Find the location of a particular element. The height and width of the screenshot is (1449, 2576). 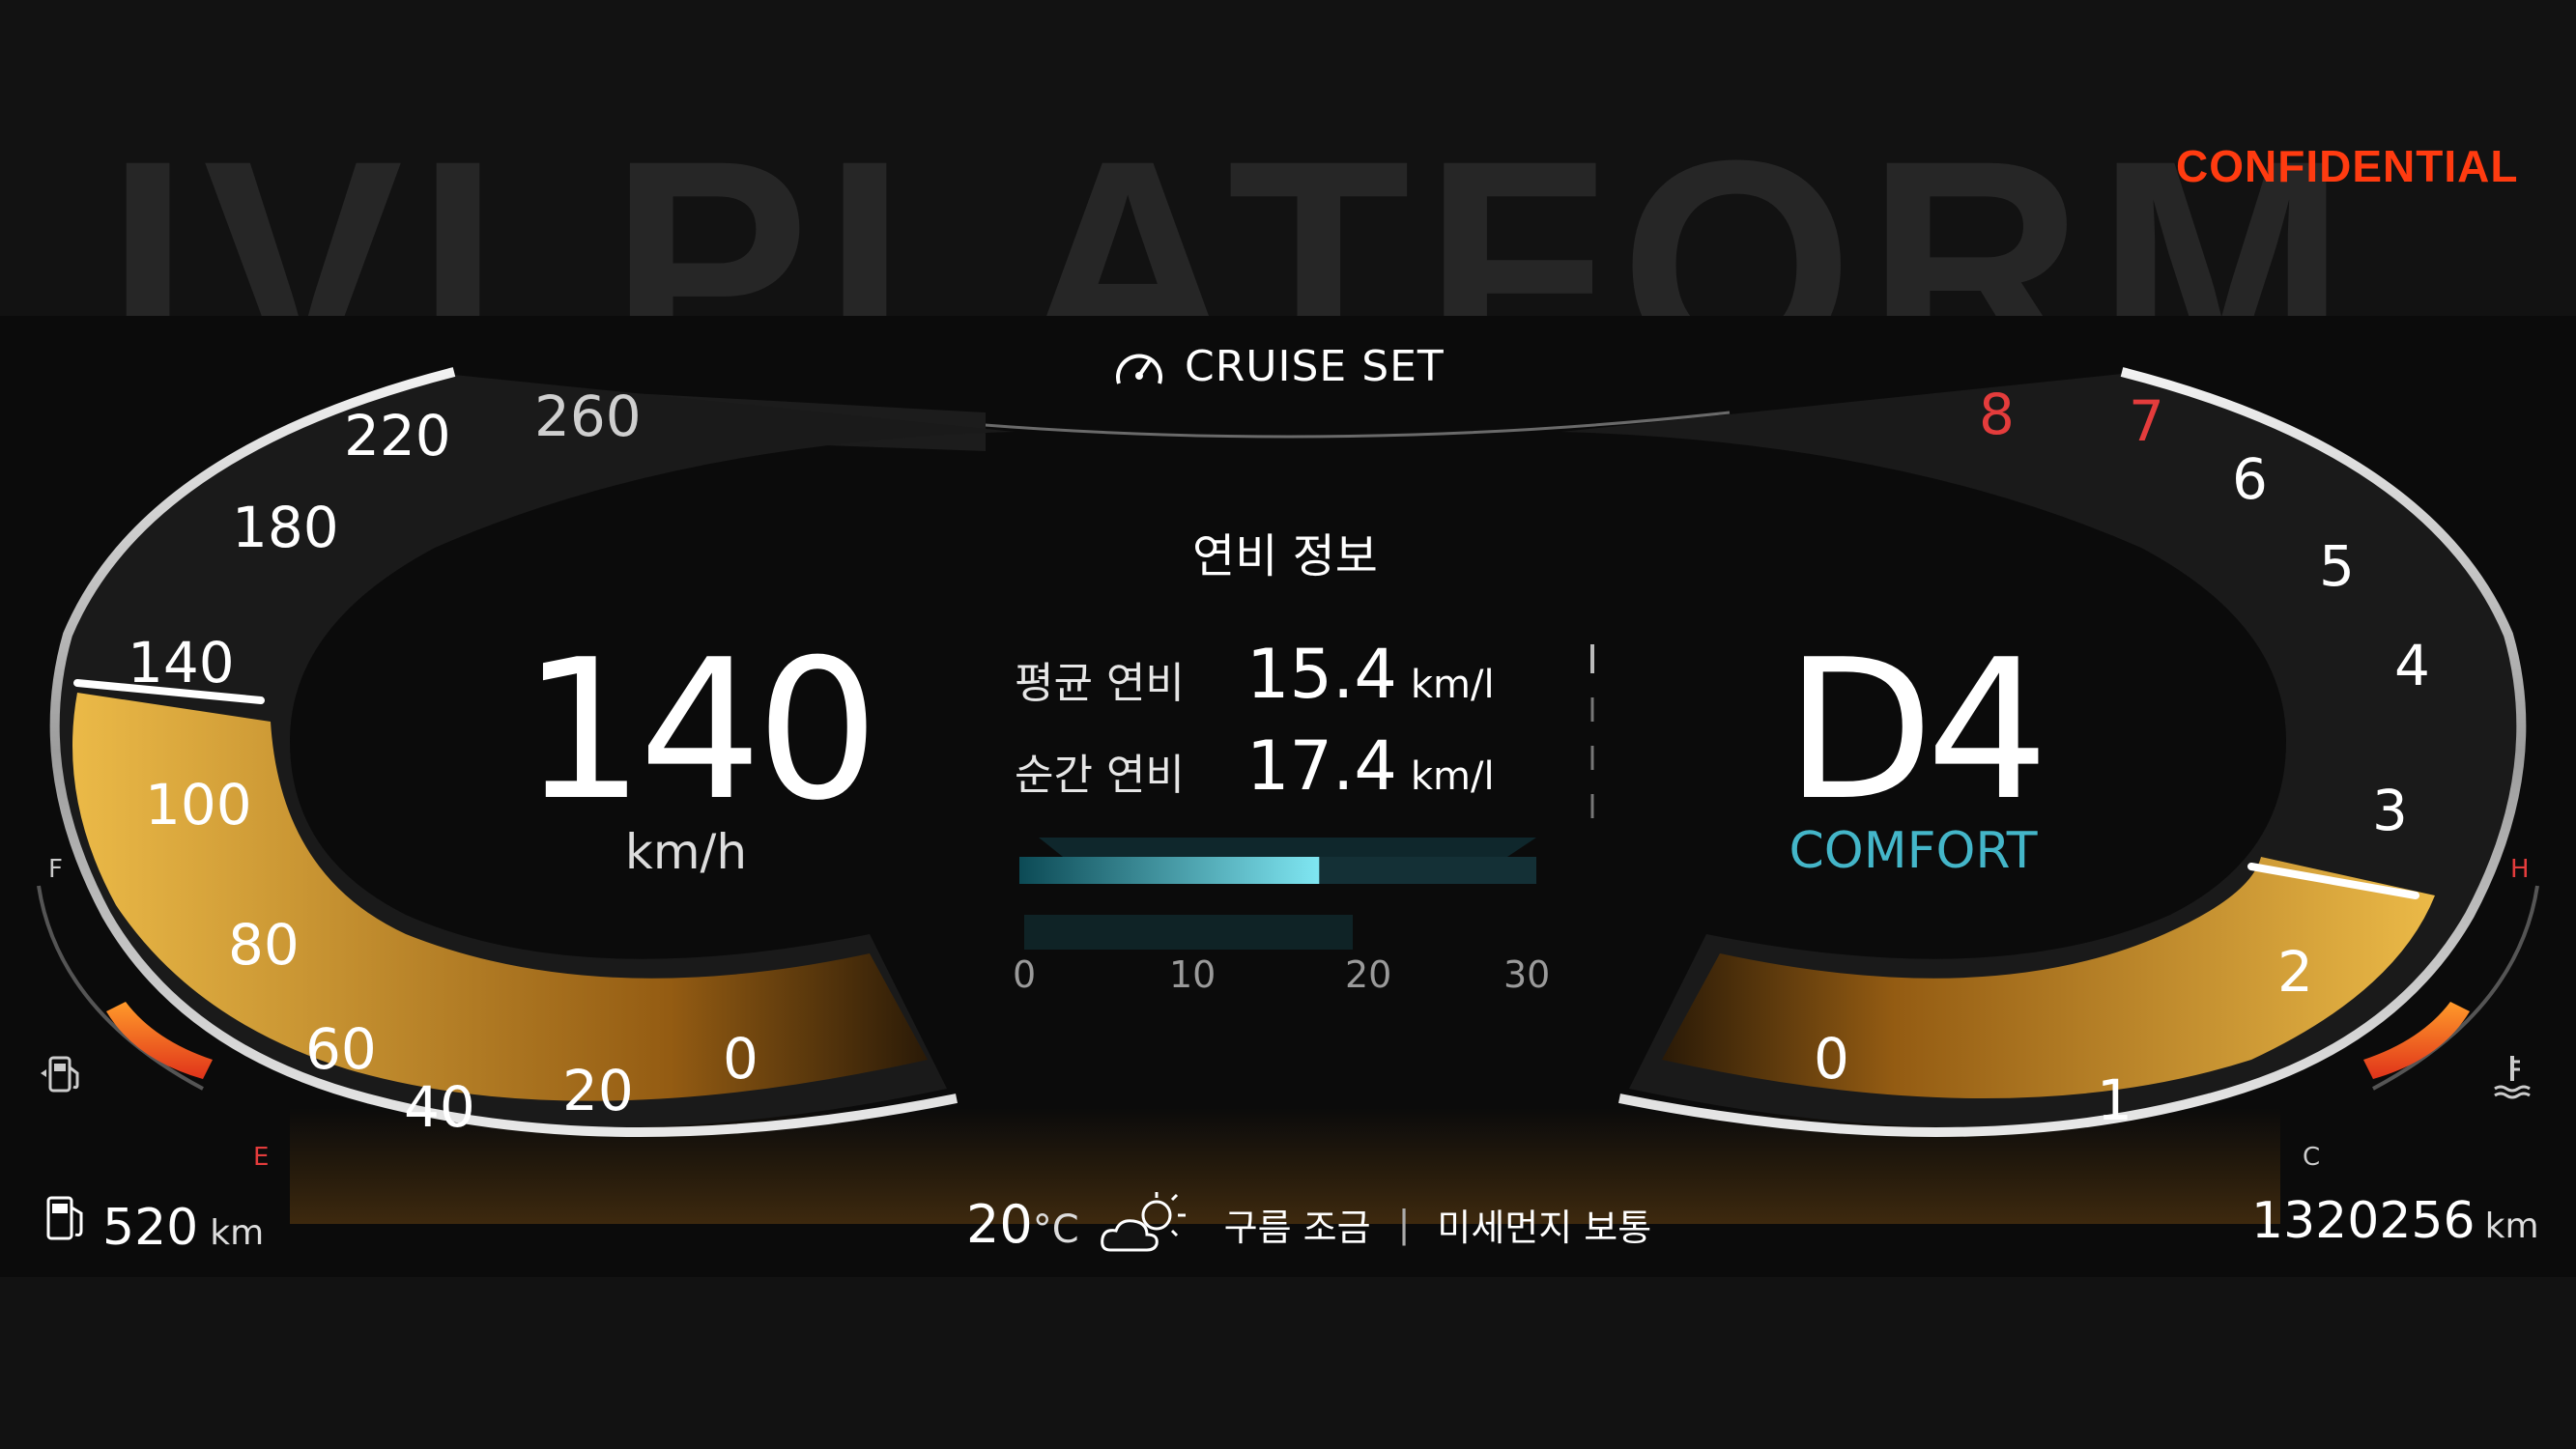

fuel-range: 520 km is located at coordinates (154, 1224).